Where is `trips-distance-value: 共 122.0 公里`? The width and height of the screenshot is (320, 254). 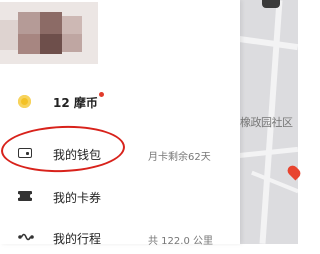
trips-distance-value: 共 122.0 公里 is located at coordinates (180, 241).